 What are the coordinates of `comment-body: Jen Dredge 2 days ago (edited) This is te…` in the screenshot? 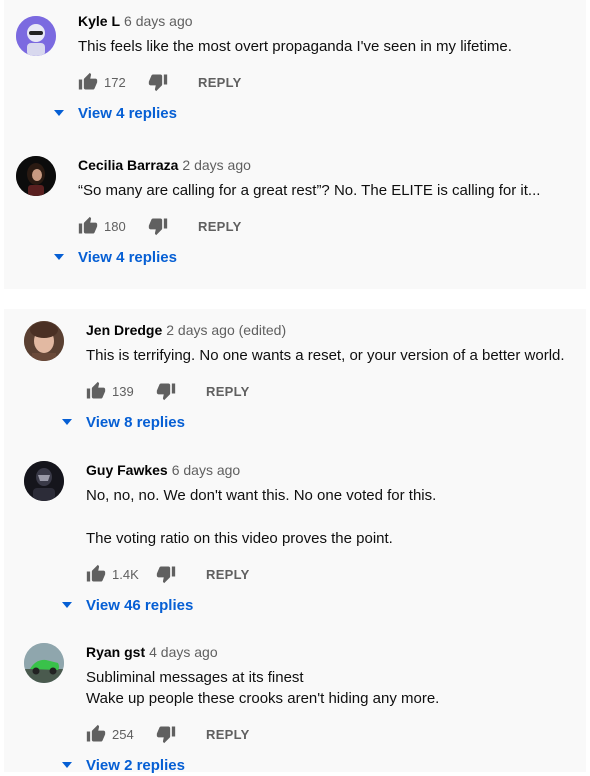 It's located at (313, 377).